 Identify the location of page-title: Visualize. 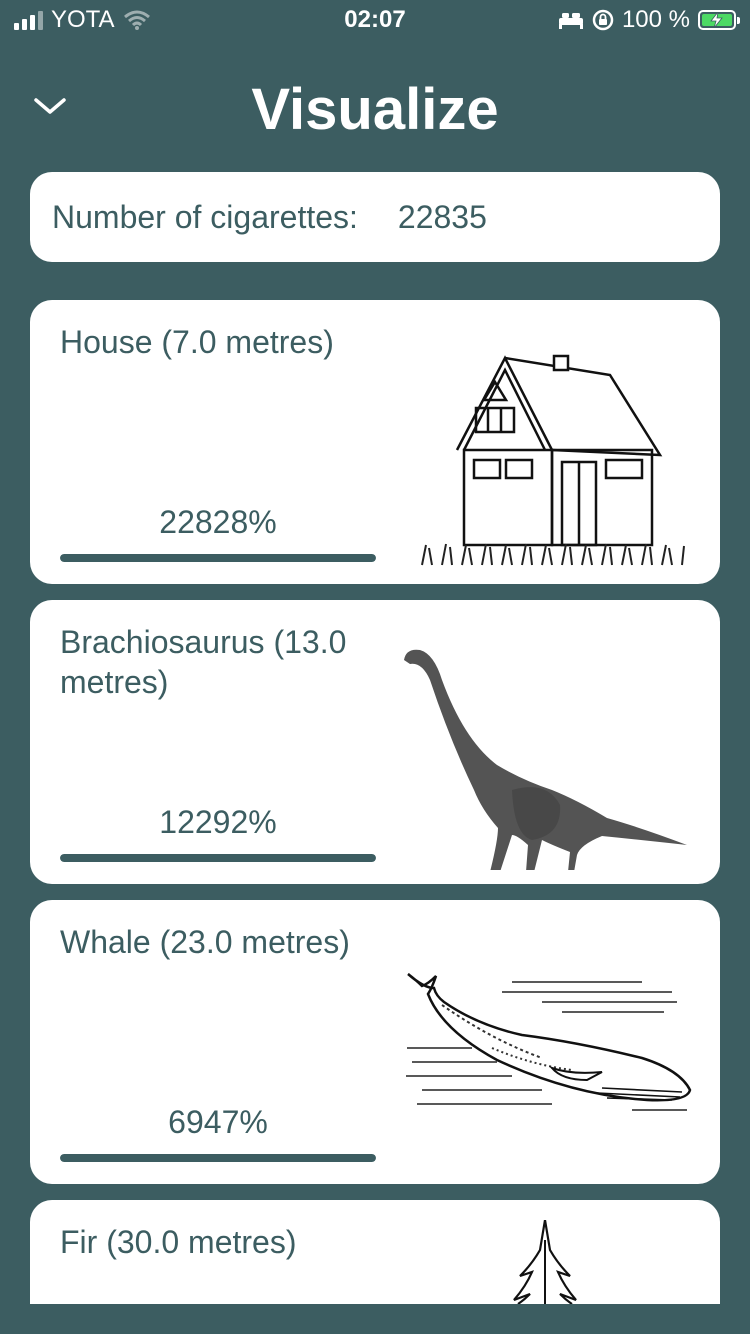
(375, 109).